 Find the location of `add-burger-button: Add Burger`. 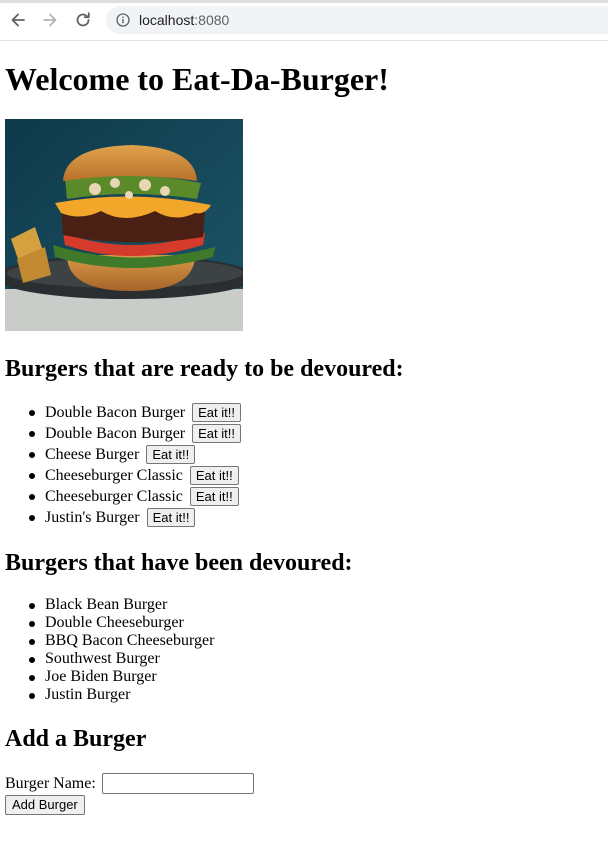

add-burger-button: Add Burger is located at coordinates (45, 805).